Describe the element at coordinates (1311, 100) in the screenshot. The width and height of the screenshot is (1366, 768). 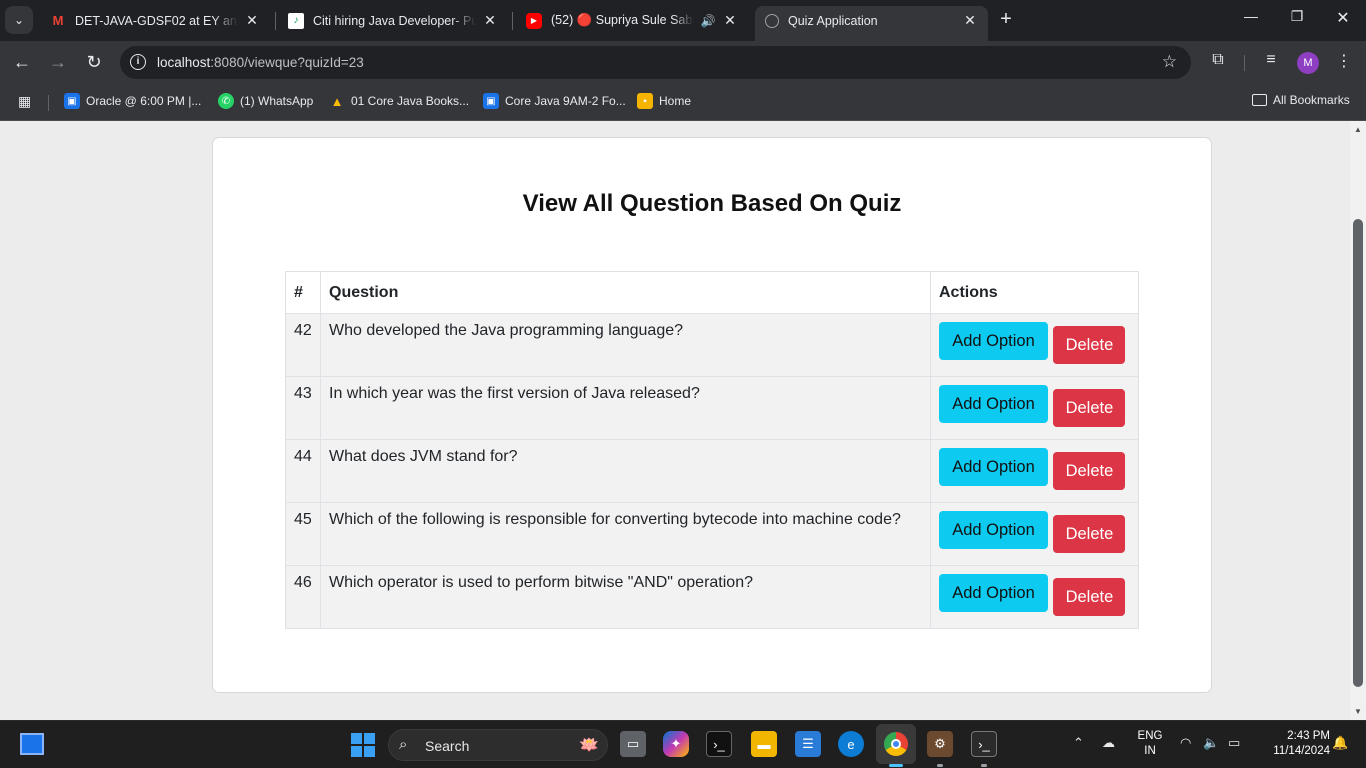
I see `all-bookmarks-label: All Bookmarks` at that location.